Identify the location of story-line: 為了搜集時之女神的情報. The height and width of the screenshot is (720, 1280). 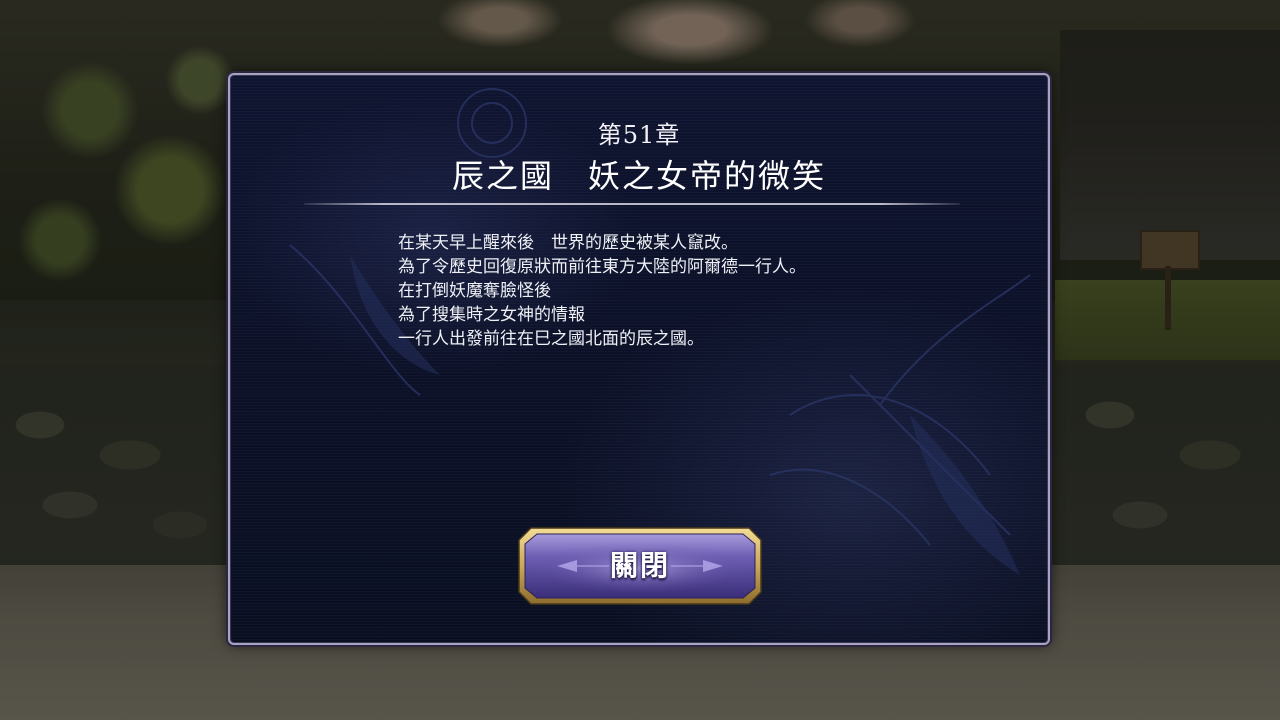
(491, 315).